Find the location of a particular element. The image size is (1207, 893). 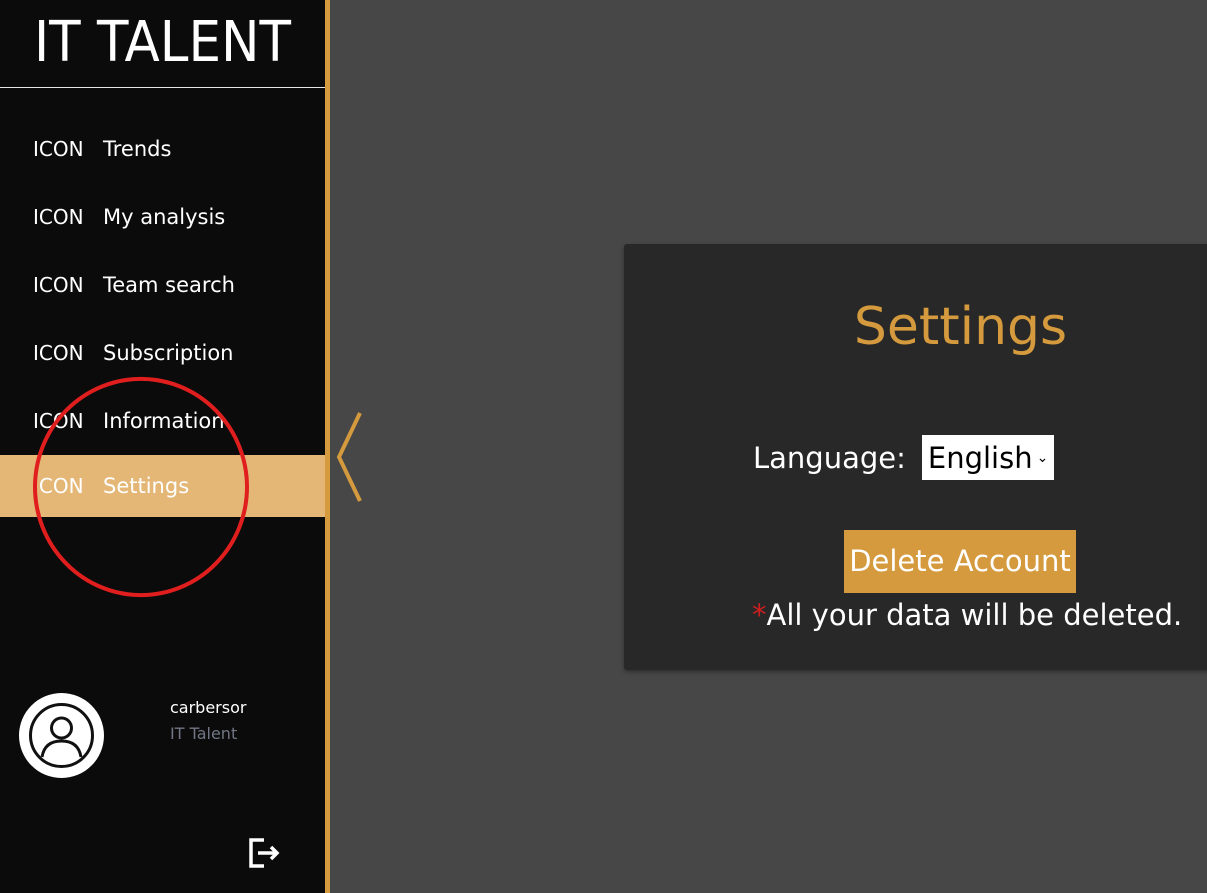

sidebar-item-label: Subscription is located at coordinates (168, 353).